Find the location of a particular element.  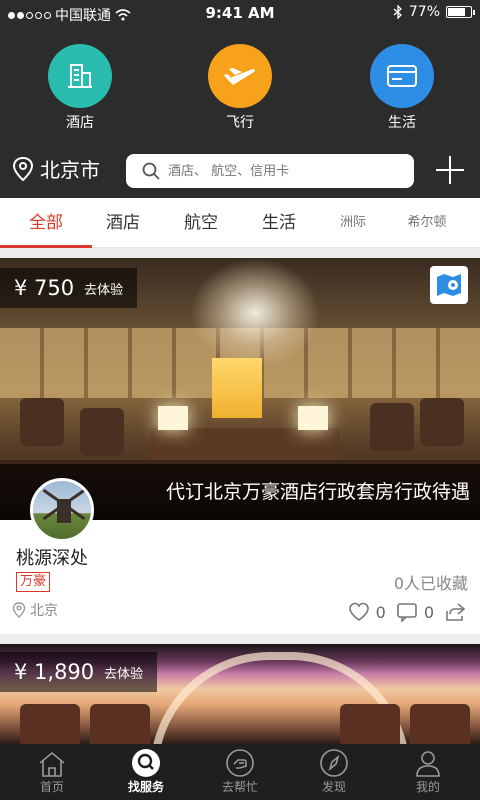

category-nav: 酒店 飞行 生活 is located at coordinates (240, 84).